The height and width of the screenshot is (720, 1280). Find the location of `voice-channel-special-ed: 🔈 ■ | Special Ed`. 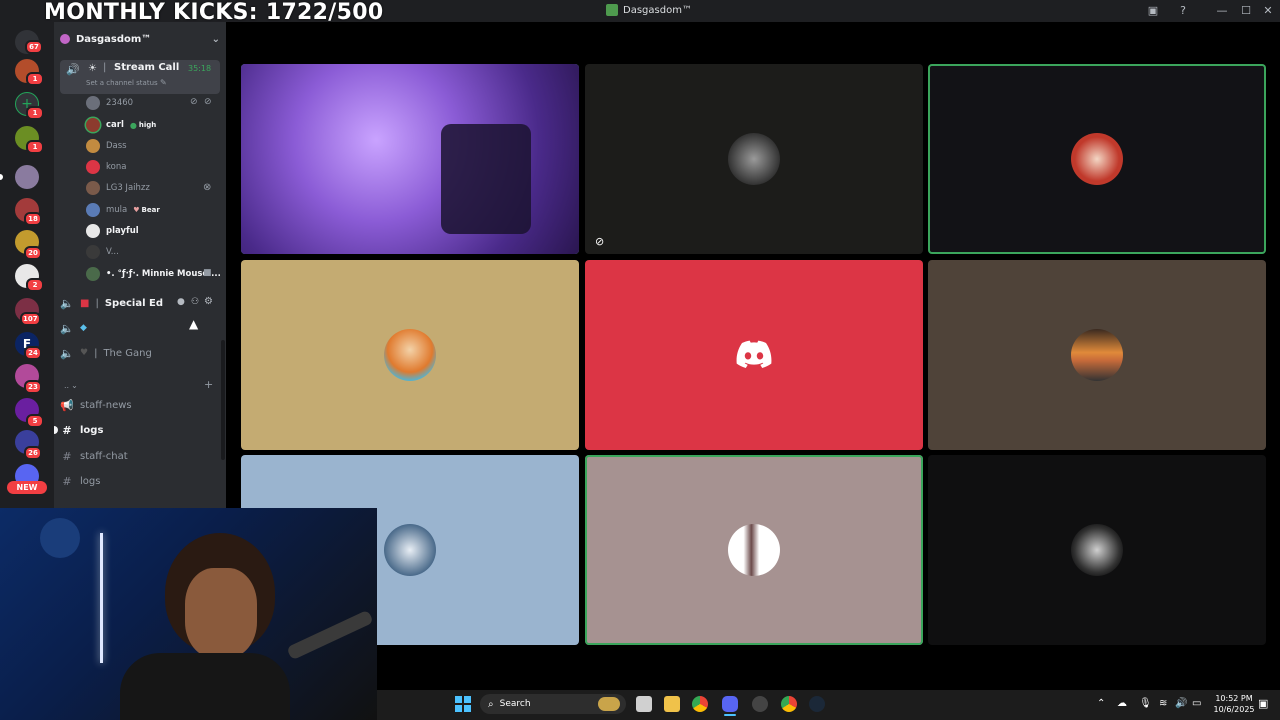

voice-channel-special-ed: 🔈 ■ | Special Ed is located at coordinates (111, 303).